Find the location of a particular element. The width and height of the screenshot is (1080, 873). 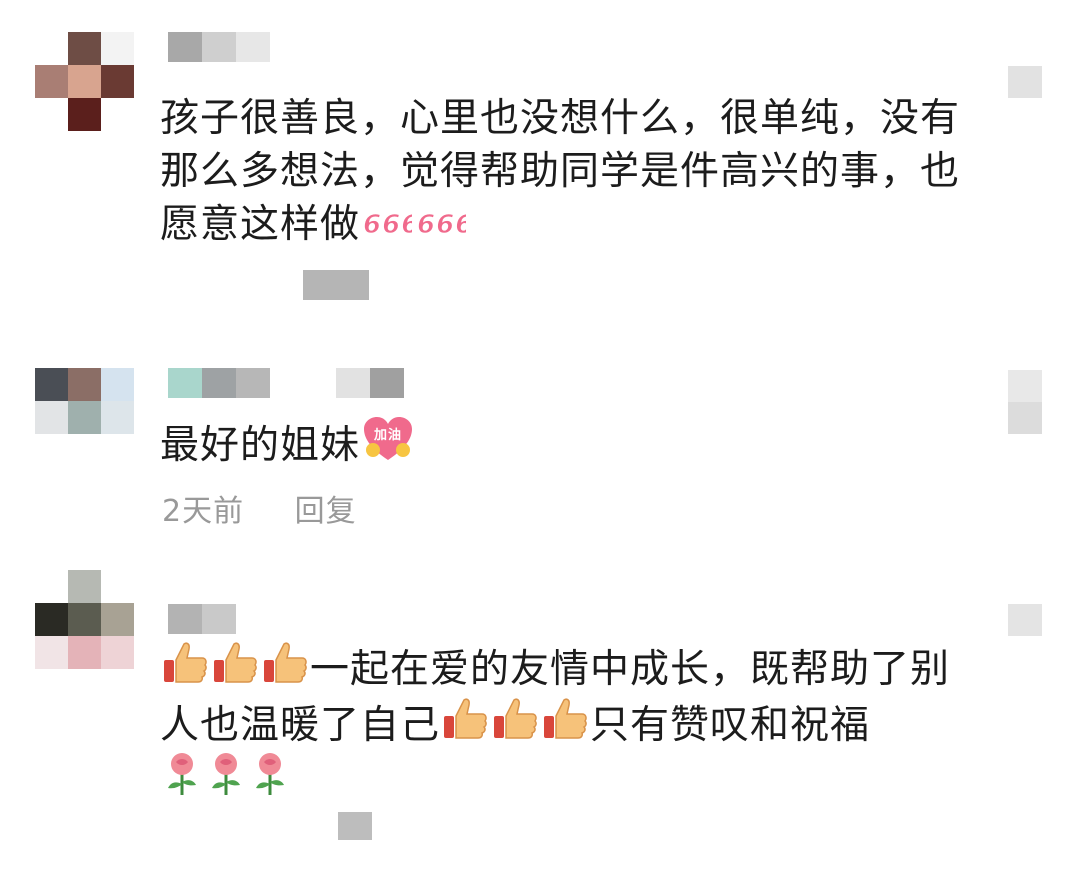

comment-meta: 2天前 回复 is located at coordinates (279, 508).